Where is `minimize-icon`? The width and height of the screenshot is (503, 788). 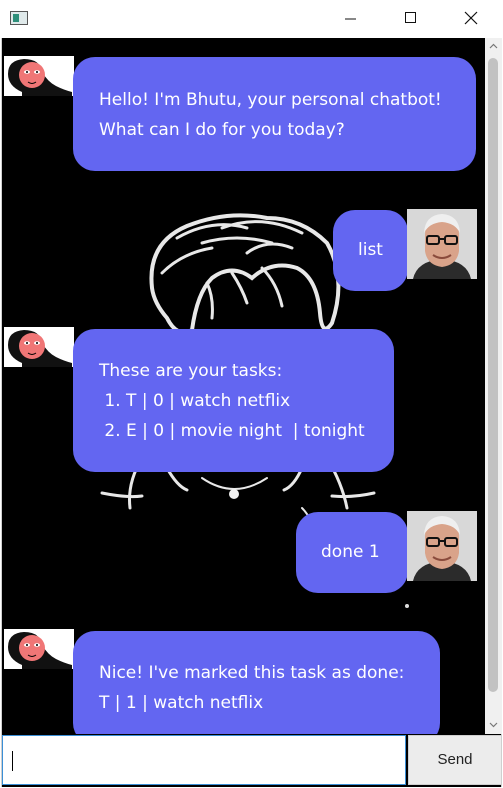
minimize-icon is located at coordinates (350, 19).